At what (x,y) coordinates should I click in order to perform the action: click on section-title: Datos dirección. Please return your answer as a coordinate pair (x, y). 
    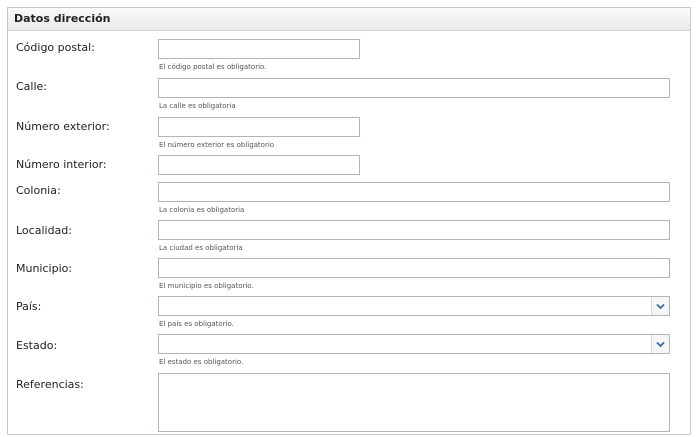
    Looking at the image, I should click on (62, 18).